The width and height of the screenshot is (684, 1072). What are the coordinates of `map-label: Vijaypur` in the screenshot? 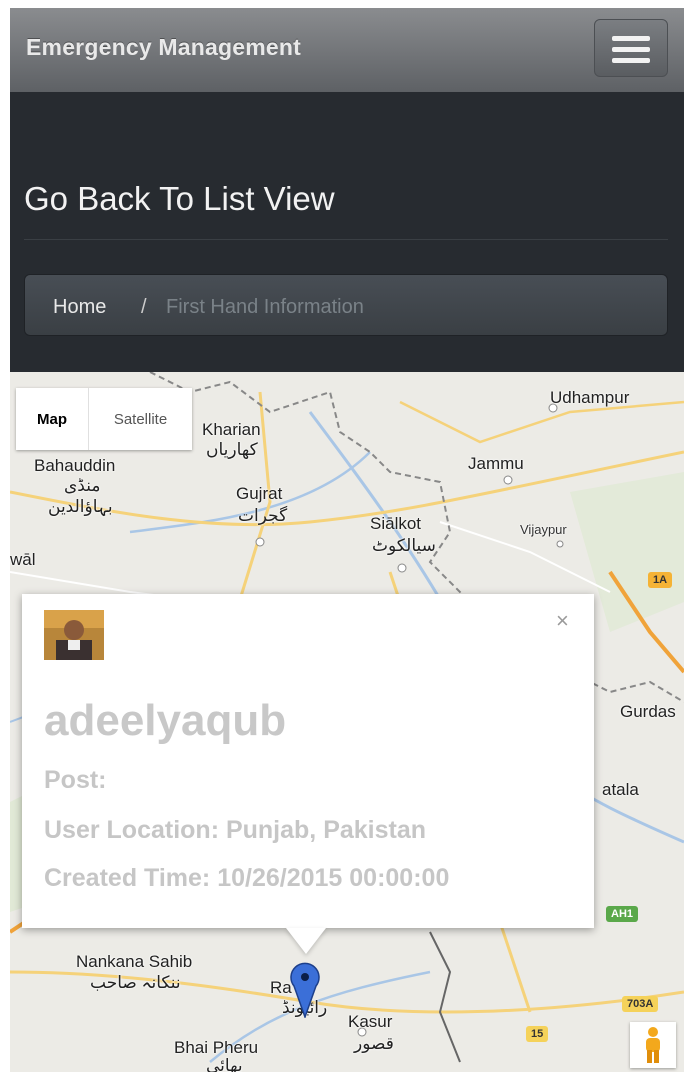 It's located at (543, 529).